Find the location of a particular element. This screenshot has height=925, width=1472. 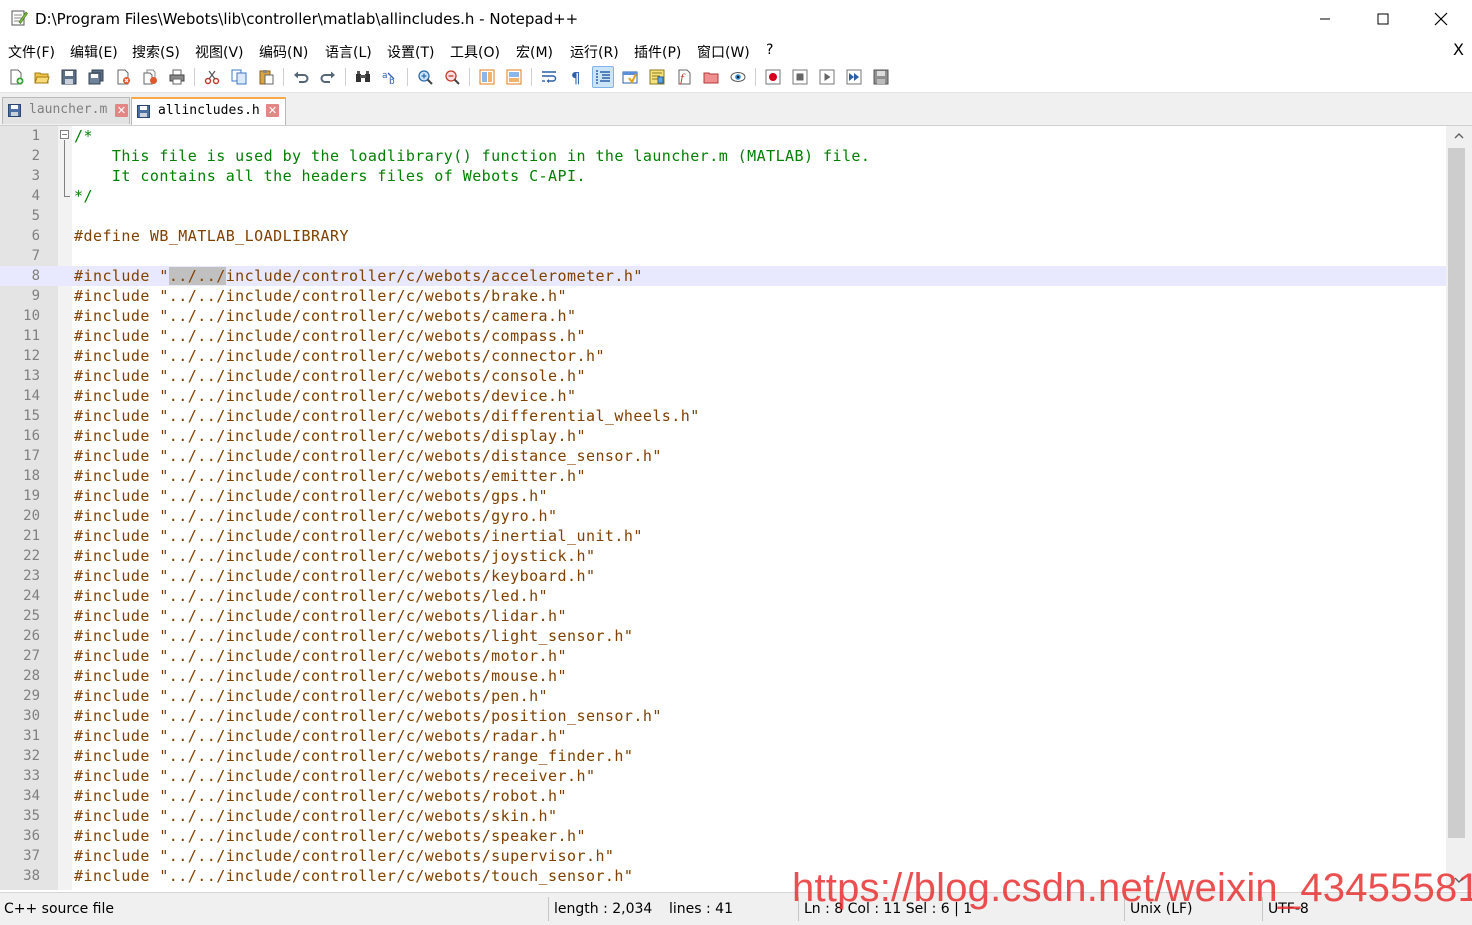

line-number: 29 is located at coordinates (31, 696).